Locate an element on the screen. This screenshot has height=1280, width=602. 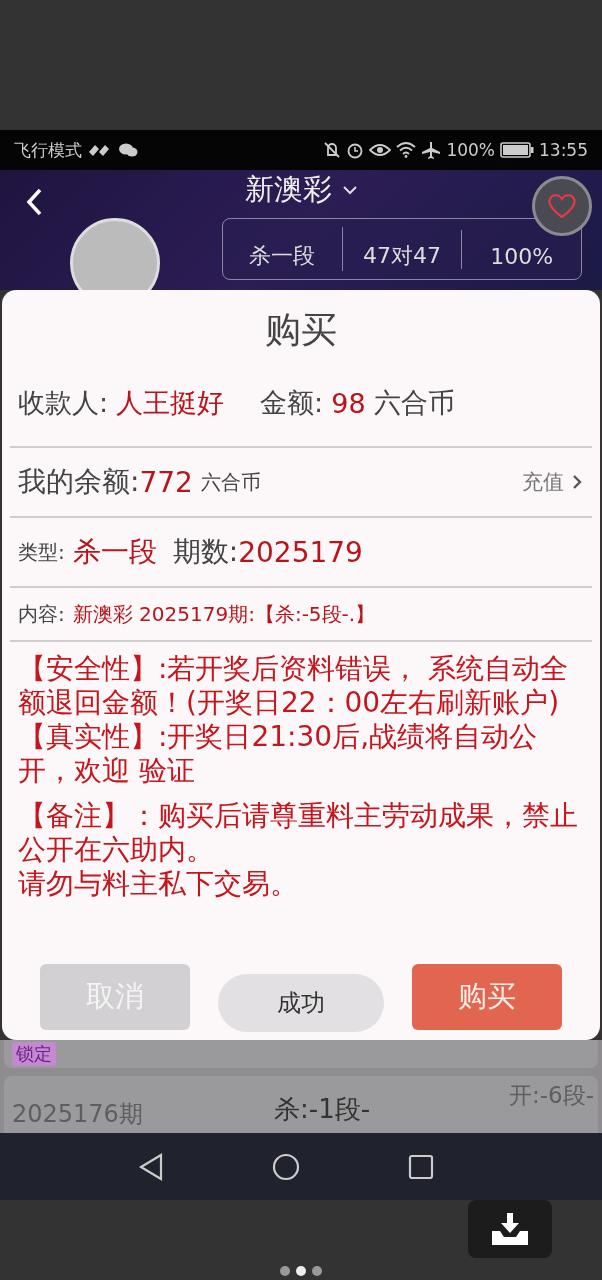
balance-unit: 六合币 is located at coordinates (230, 482).